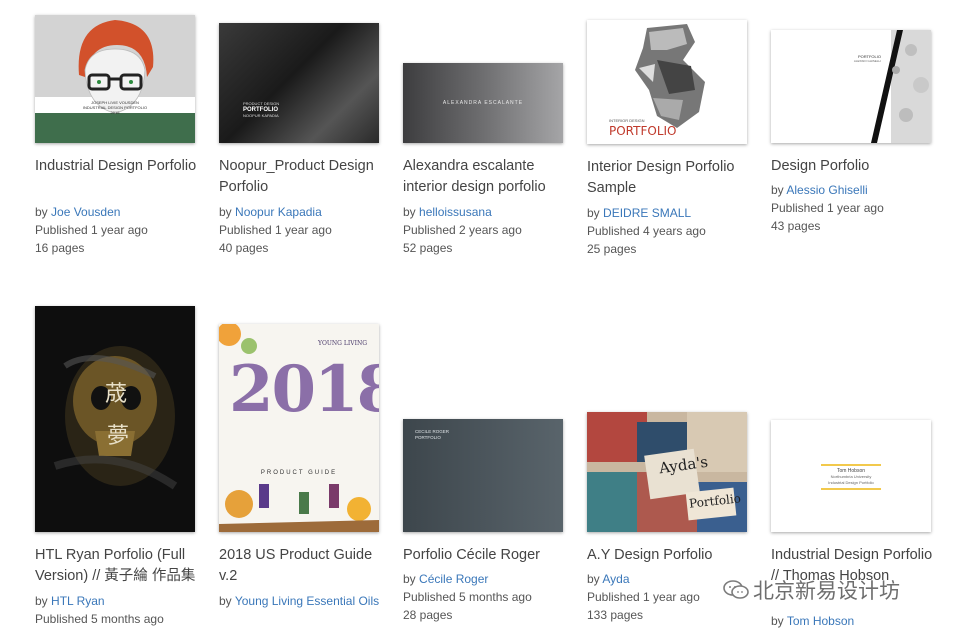  What do you see at coordinates (853, 166) in the screenshot?
I see `card-title: Design Porfolio` at bounding box center [853, 166].